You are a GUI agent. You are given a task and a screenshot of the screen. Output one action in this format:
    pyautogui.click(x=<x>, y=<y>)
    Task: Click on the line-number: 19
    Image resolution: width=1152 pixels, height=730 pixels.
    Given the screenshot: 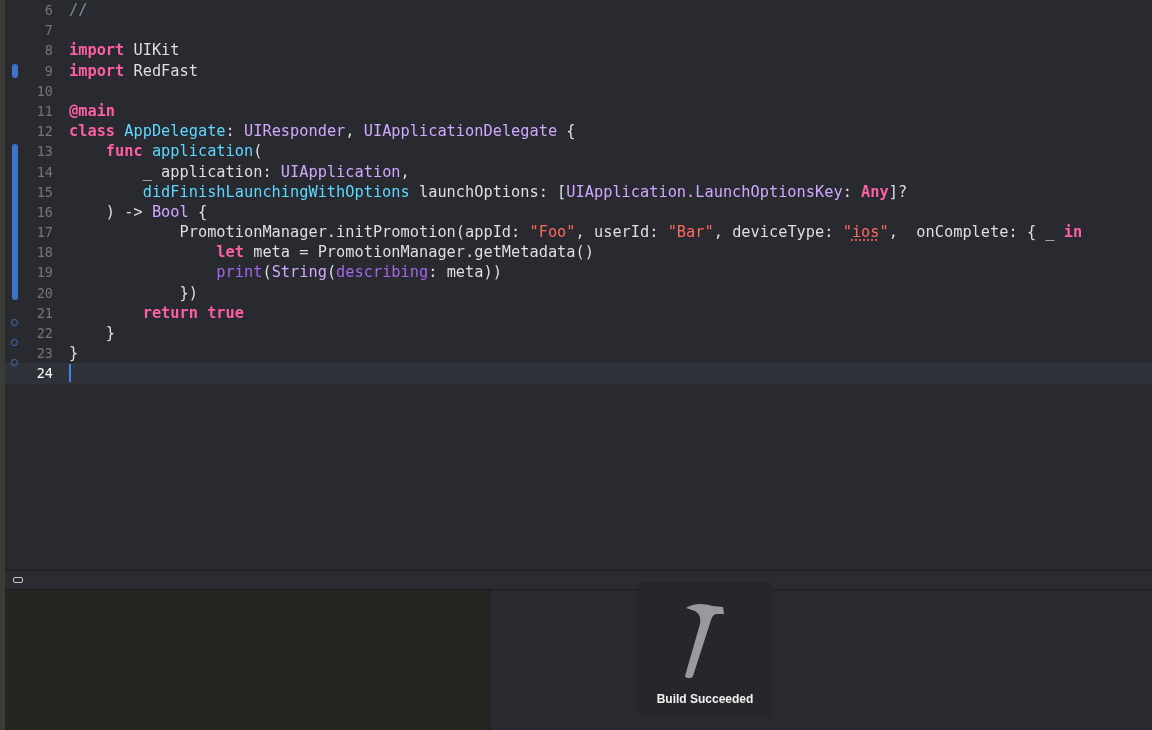 What is the action you would take?
    pyautogui.click(x=44, y=273)
    